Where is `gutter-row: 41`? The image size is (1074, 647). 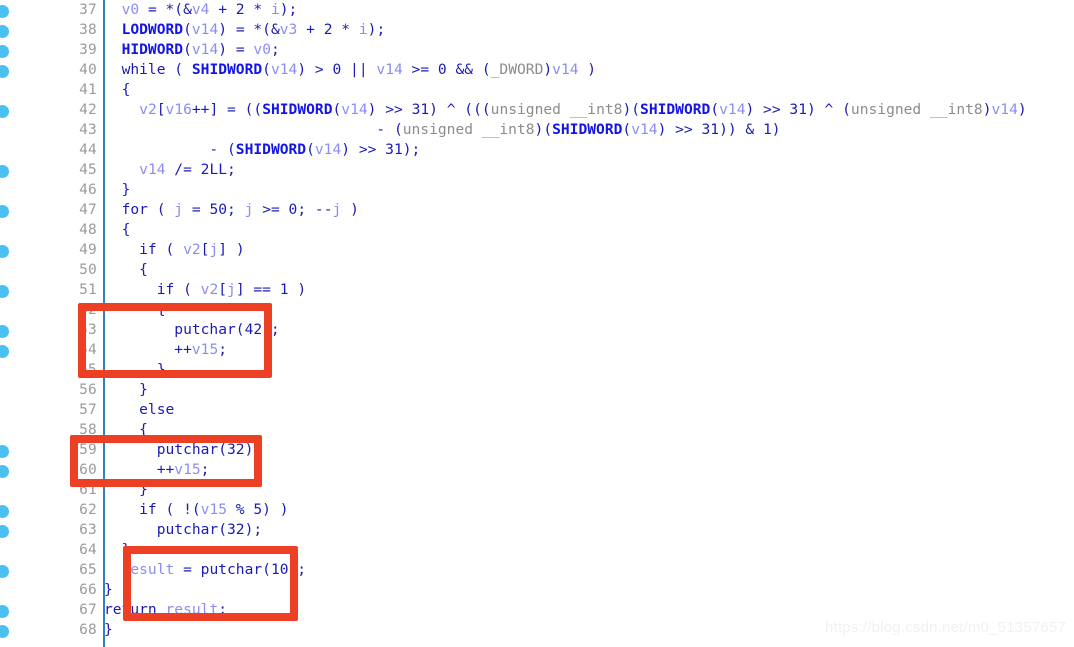 gutter-row: 41 is located at coordinates (52, 90).